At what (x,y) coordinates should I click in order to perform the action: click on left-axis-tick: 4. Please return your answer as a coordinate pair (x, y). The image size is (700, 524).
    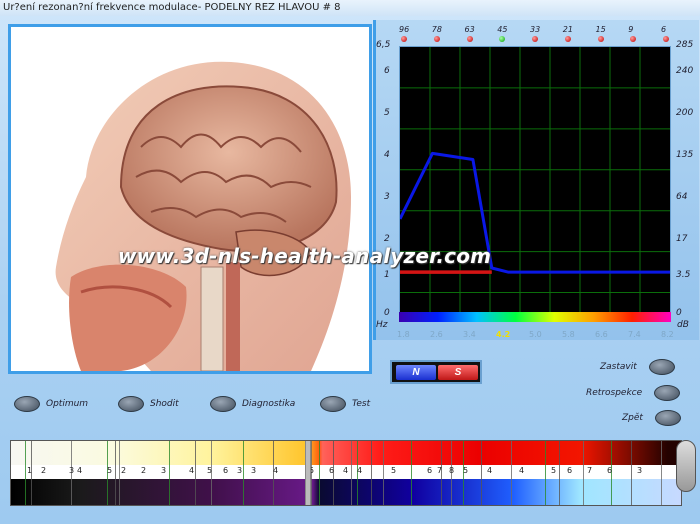
    Looking at the image, I should click on (387, 155).